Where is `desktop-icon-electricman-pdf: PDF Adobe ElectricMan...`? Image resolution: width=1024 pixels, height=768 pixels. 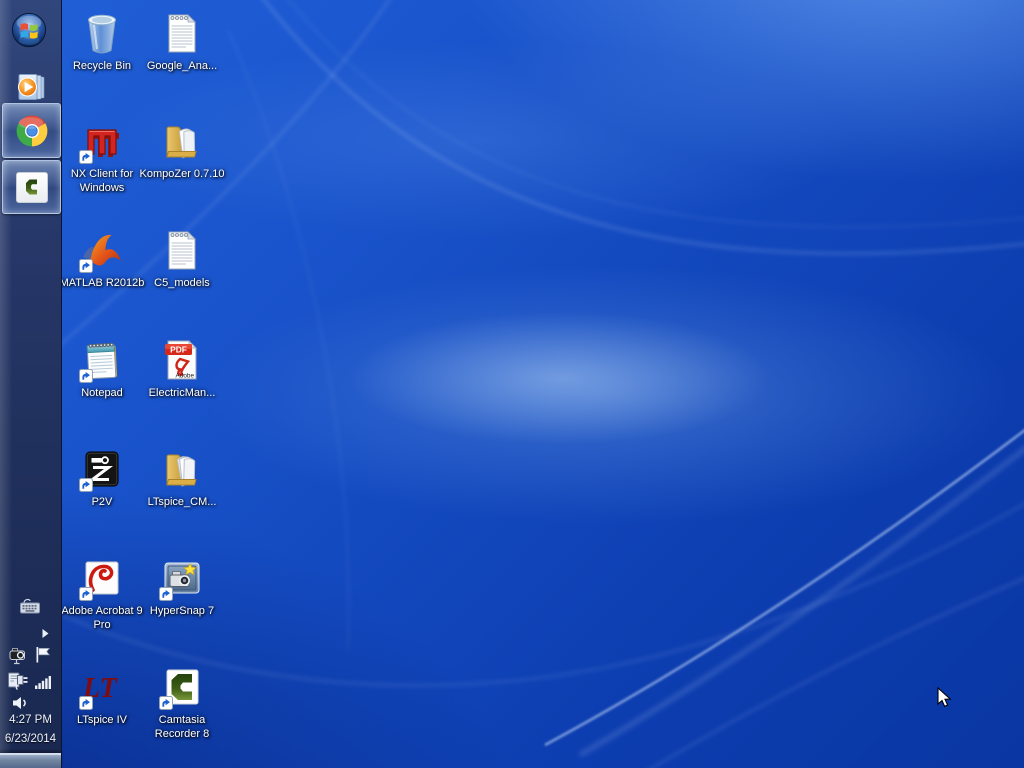
desktop-icon-electricman-pdf: PDF Adobe ElectricMan... is located at coordinates (182, 368).